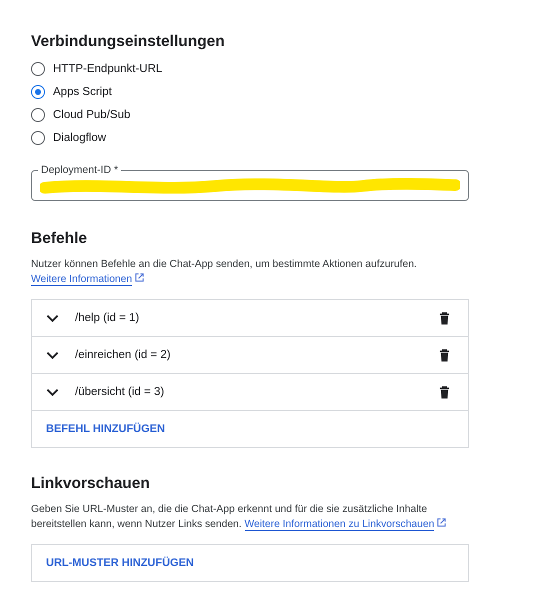 This screenshot has height=605, width=538. I want to click on field-label: Deployment-ID *, so click(80, 170).